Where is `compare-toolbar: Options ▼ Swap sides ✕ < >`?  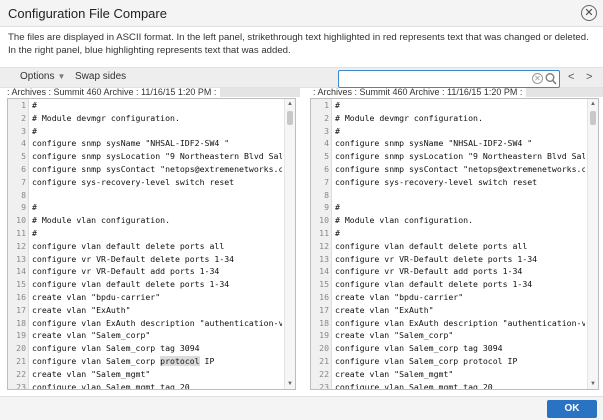 compare-toolbar: Options ▼ Swap sides ✕ < > is located at coordinates (301, 77).